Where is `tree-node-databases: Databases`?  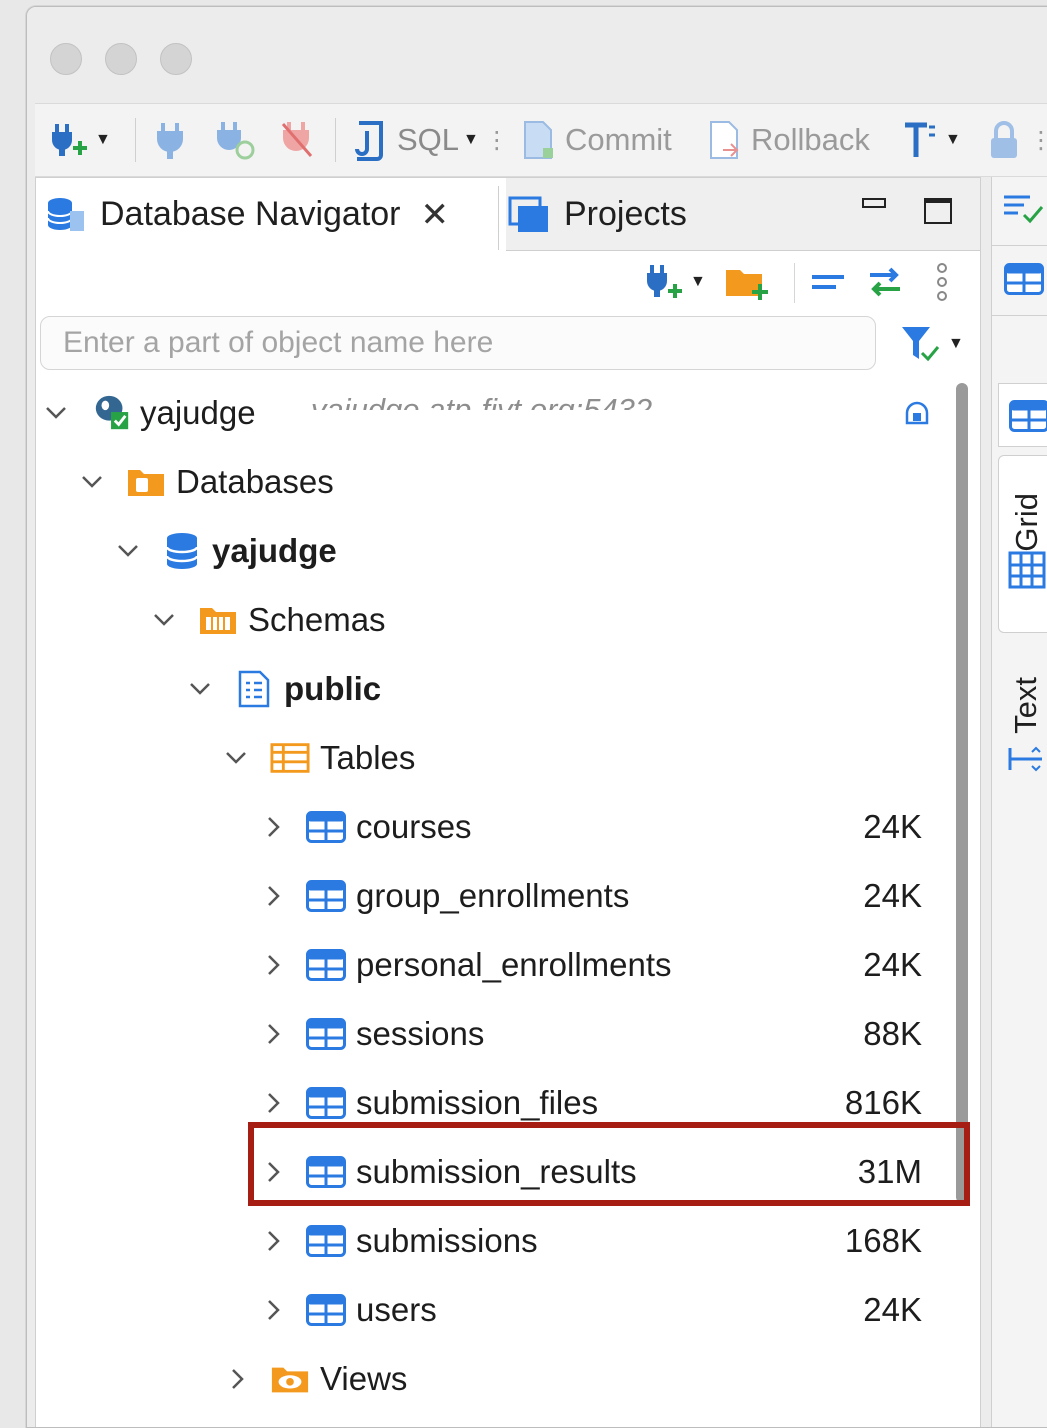 tree-node-databases: Databases is located at coordinates (486, 481).